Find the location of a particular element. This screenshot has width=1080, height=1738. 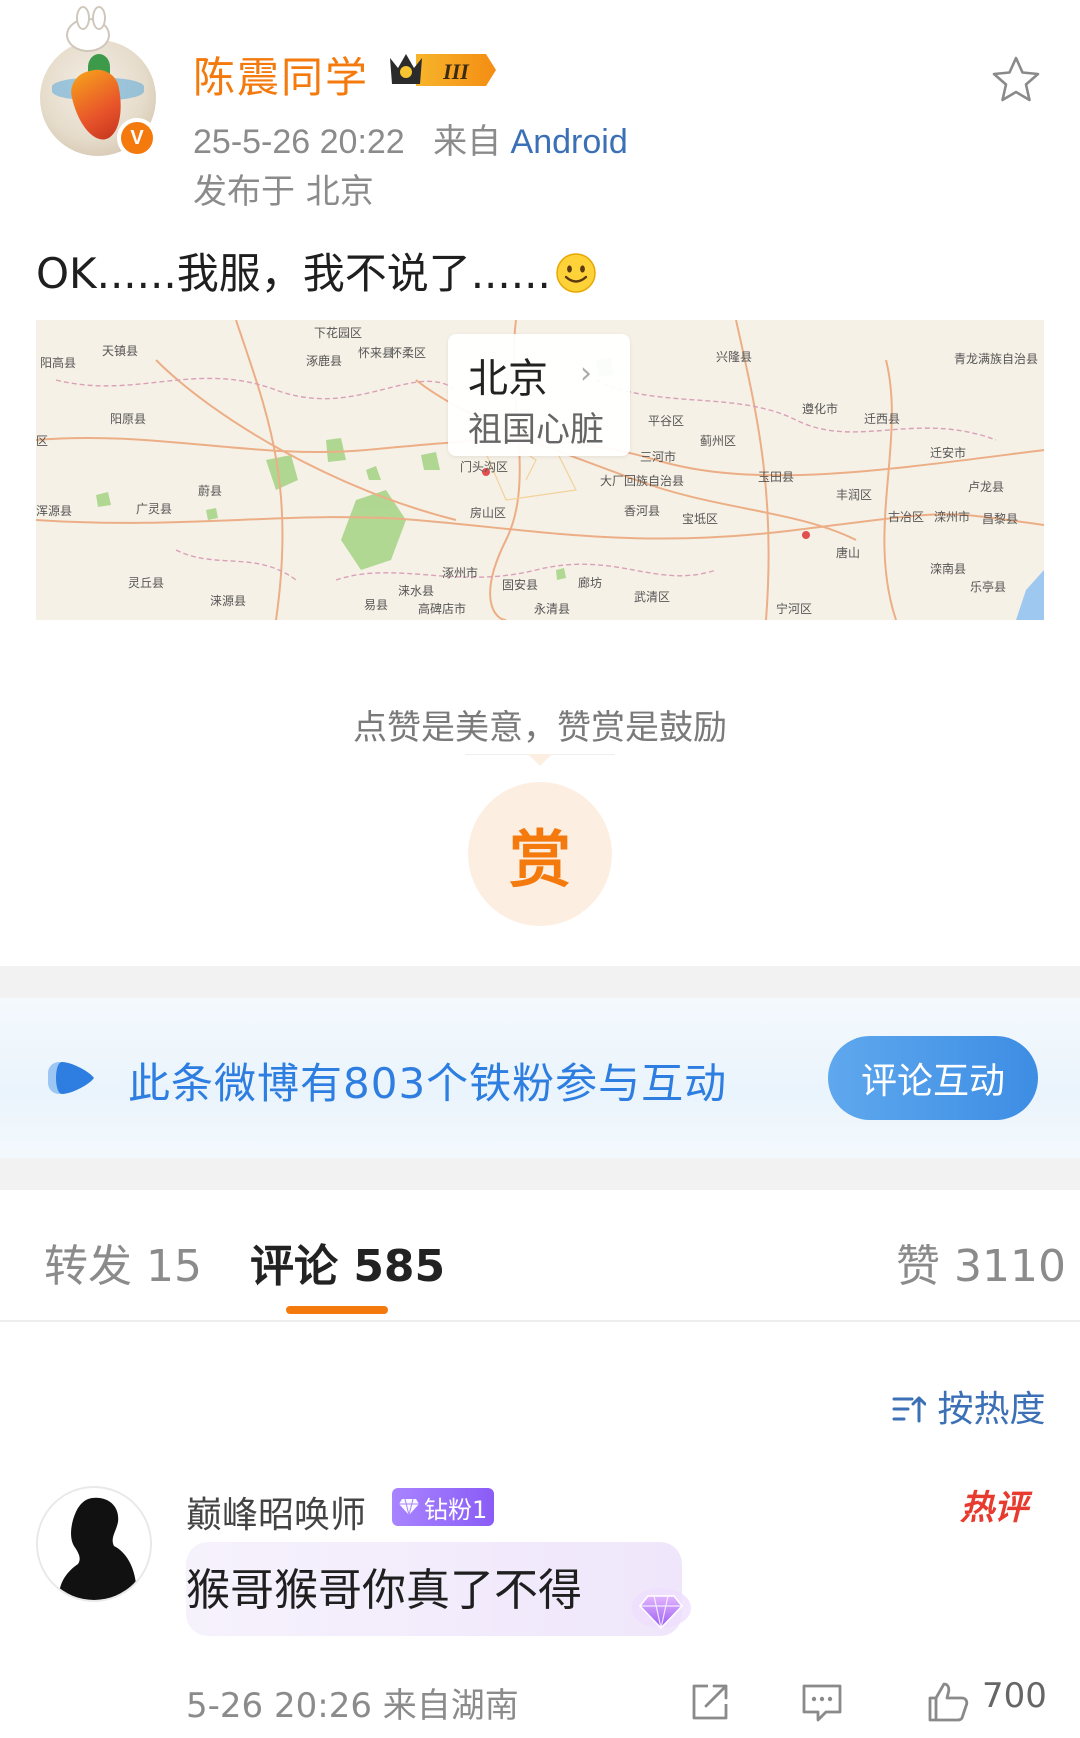

map-label: 香河县 is located at coordinates (642, 511).